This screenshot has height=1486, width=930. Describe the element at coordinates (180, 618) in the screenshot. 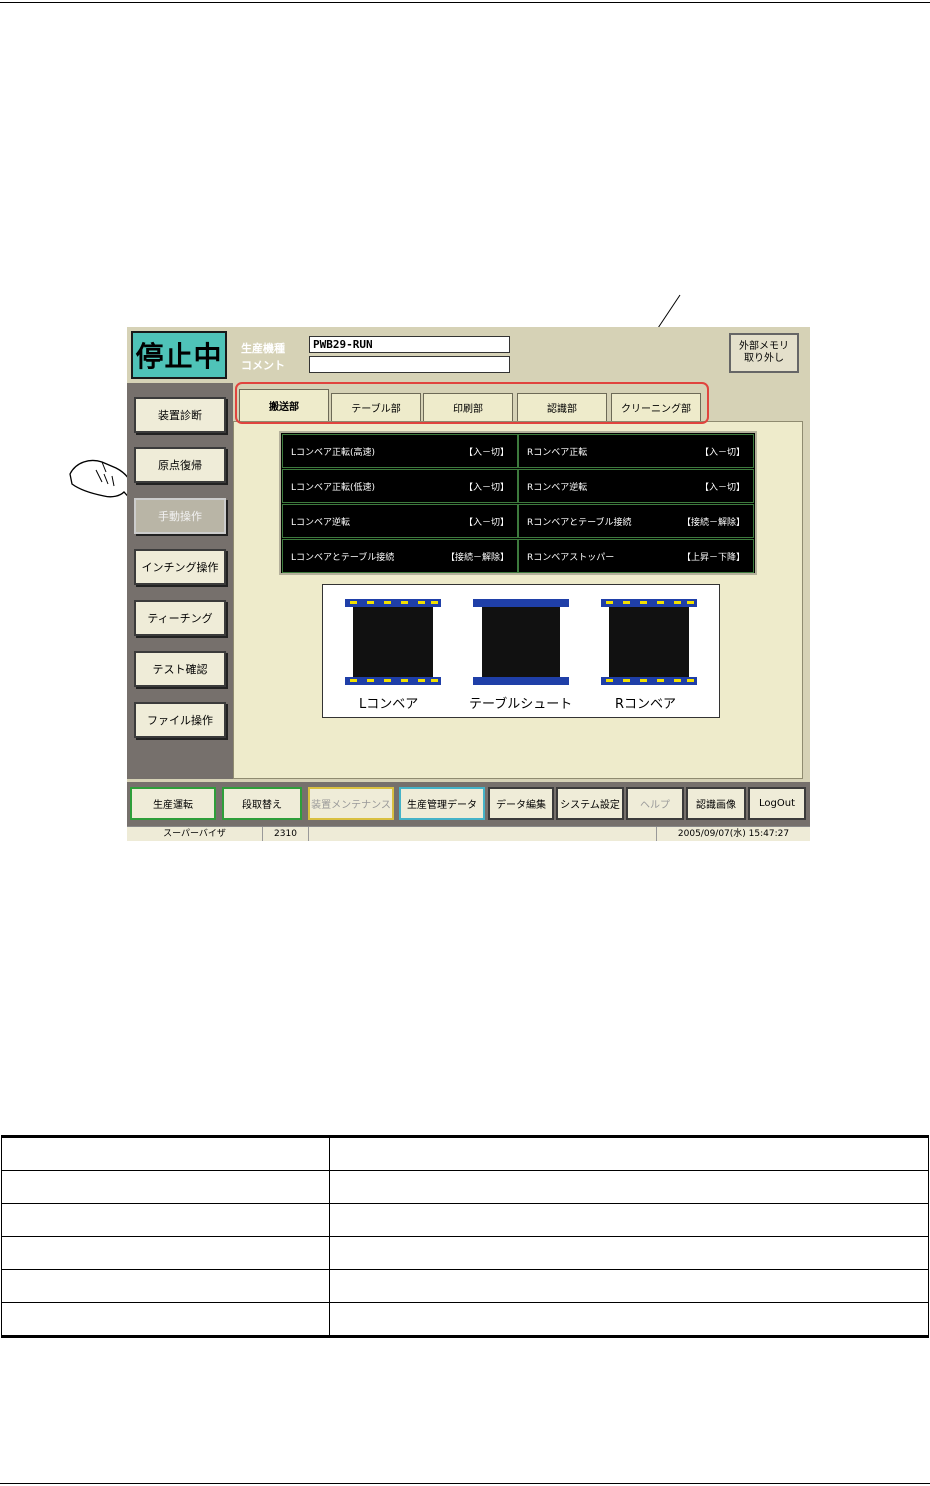

I see `side-button-teaching: ティーチング` at that location.